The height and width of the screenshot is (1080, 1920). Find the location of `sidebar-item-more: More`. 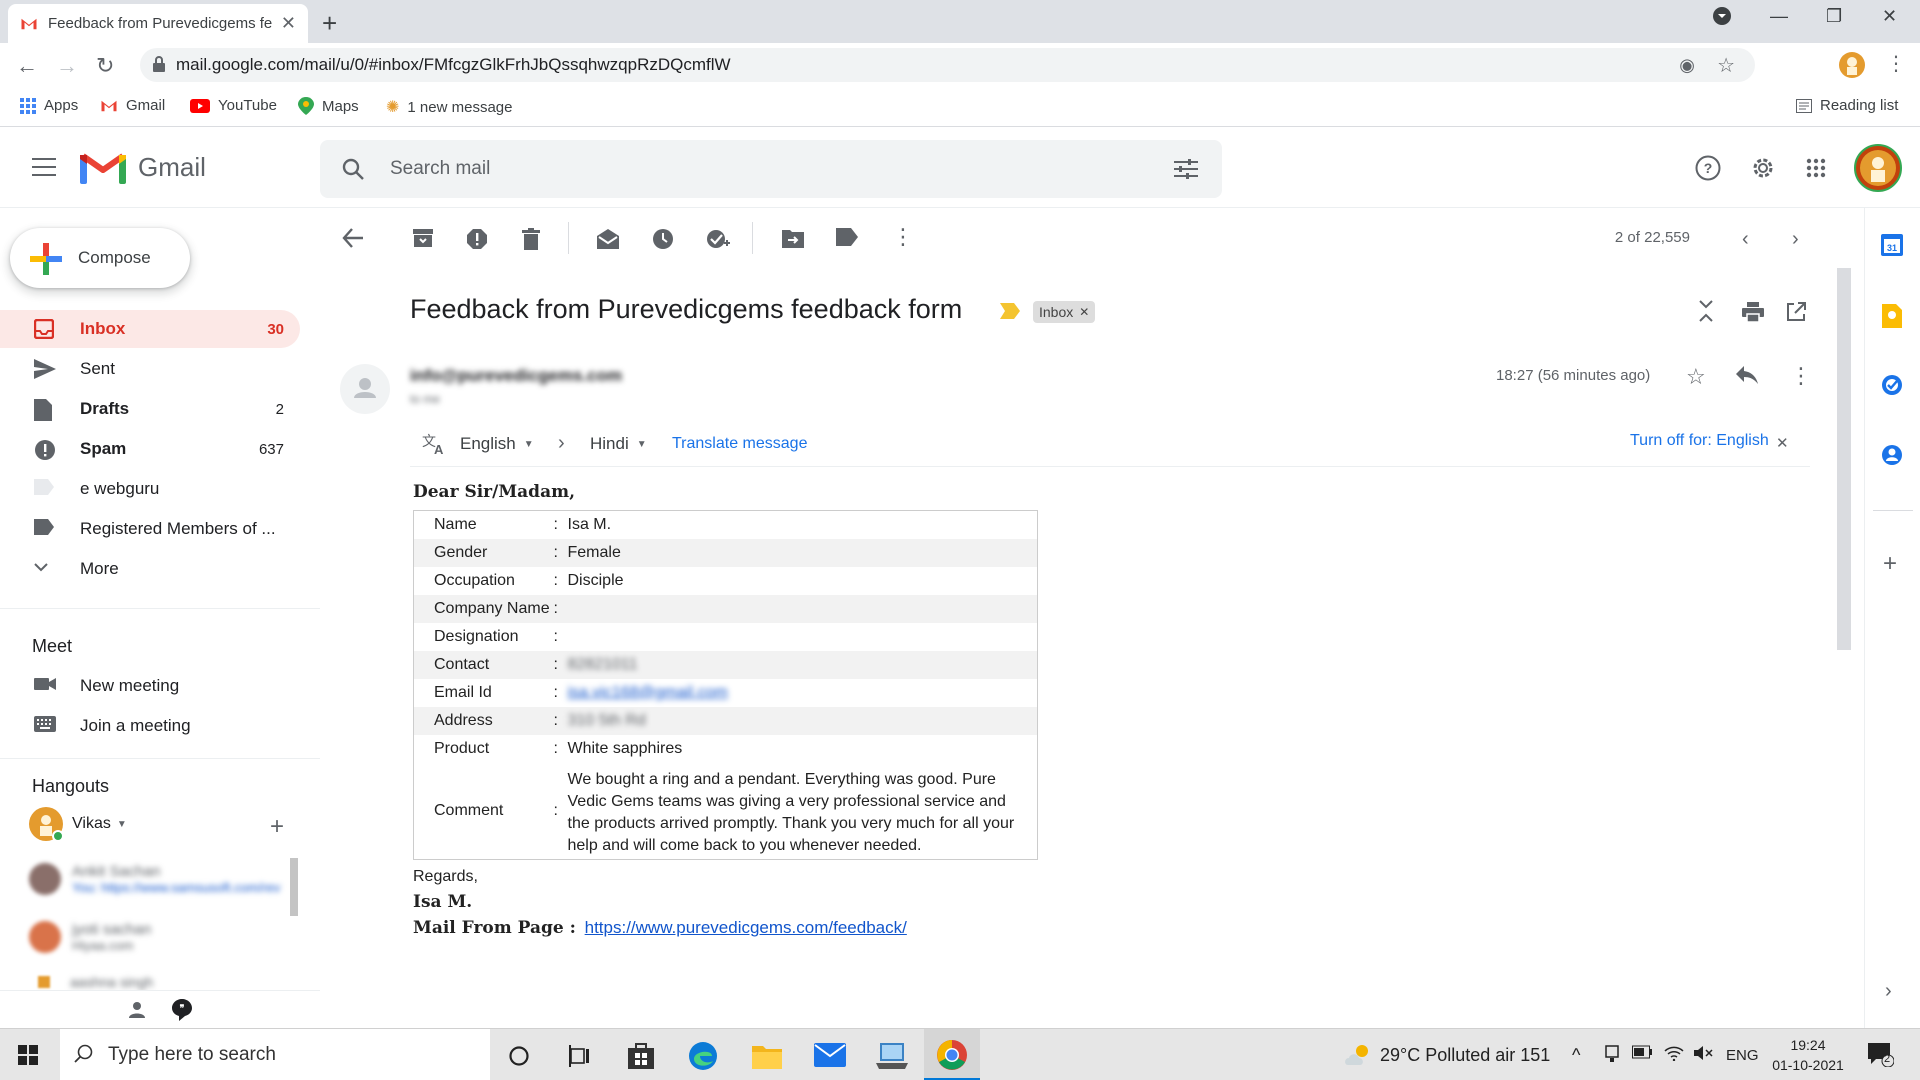

sidebar-item-more: More is located at coordinates (150, 569).